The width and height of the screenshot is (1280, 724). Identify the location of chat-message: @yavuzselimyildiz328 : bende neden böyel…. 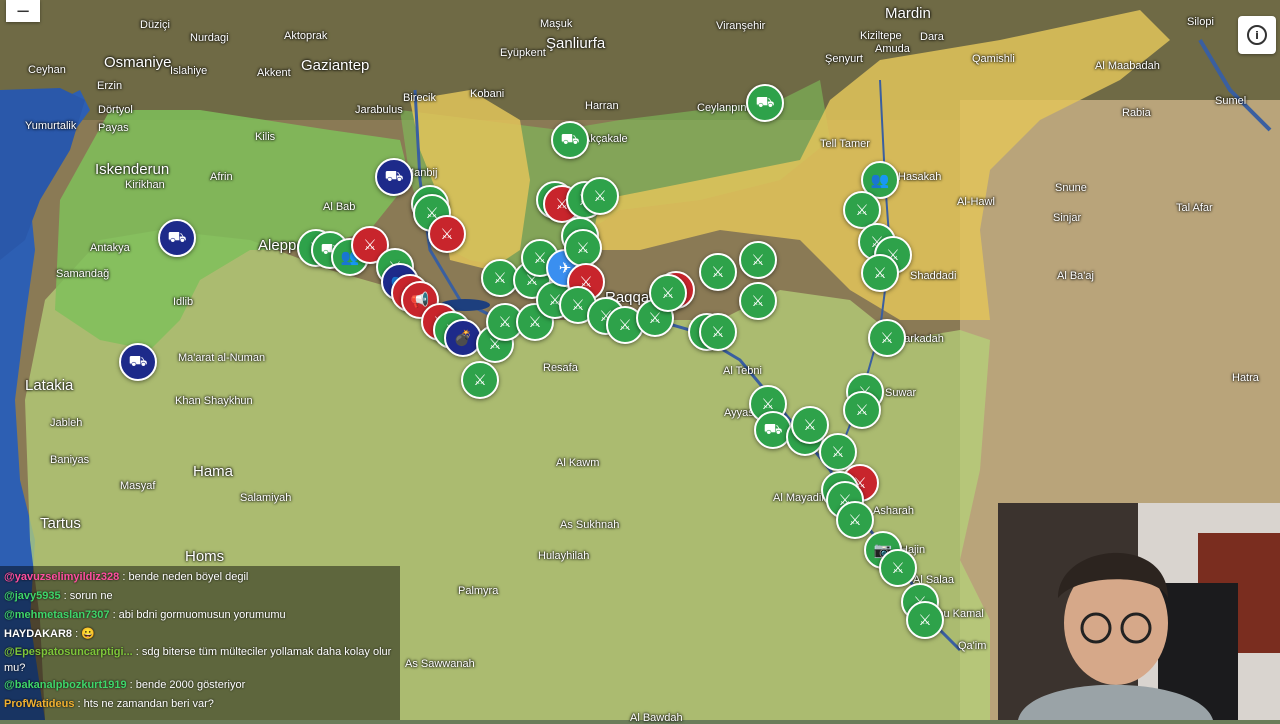
(200, 577).